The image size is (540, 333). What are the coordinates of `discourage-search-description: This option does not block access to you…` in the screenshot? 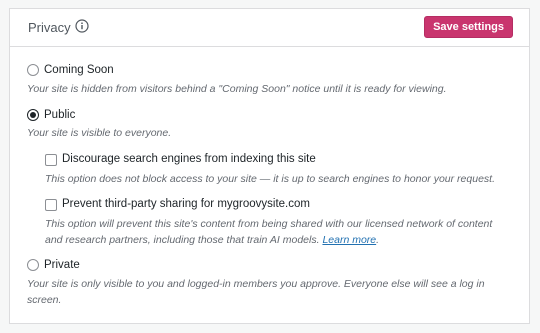 It's located at (270, 179).